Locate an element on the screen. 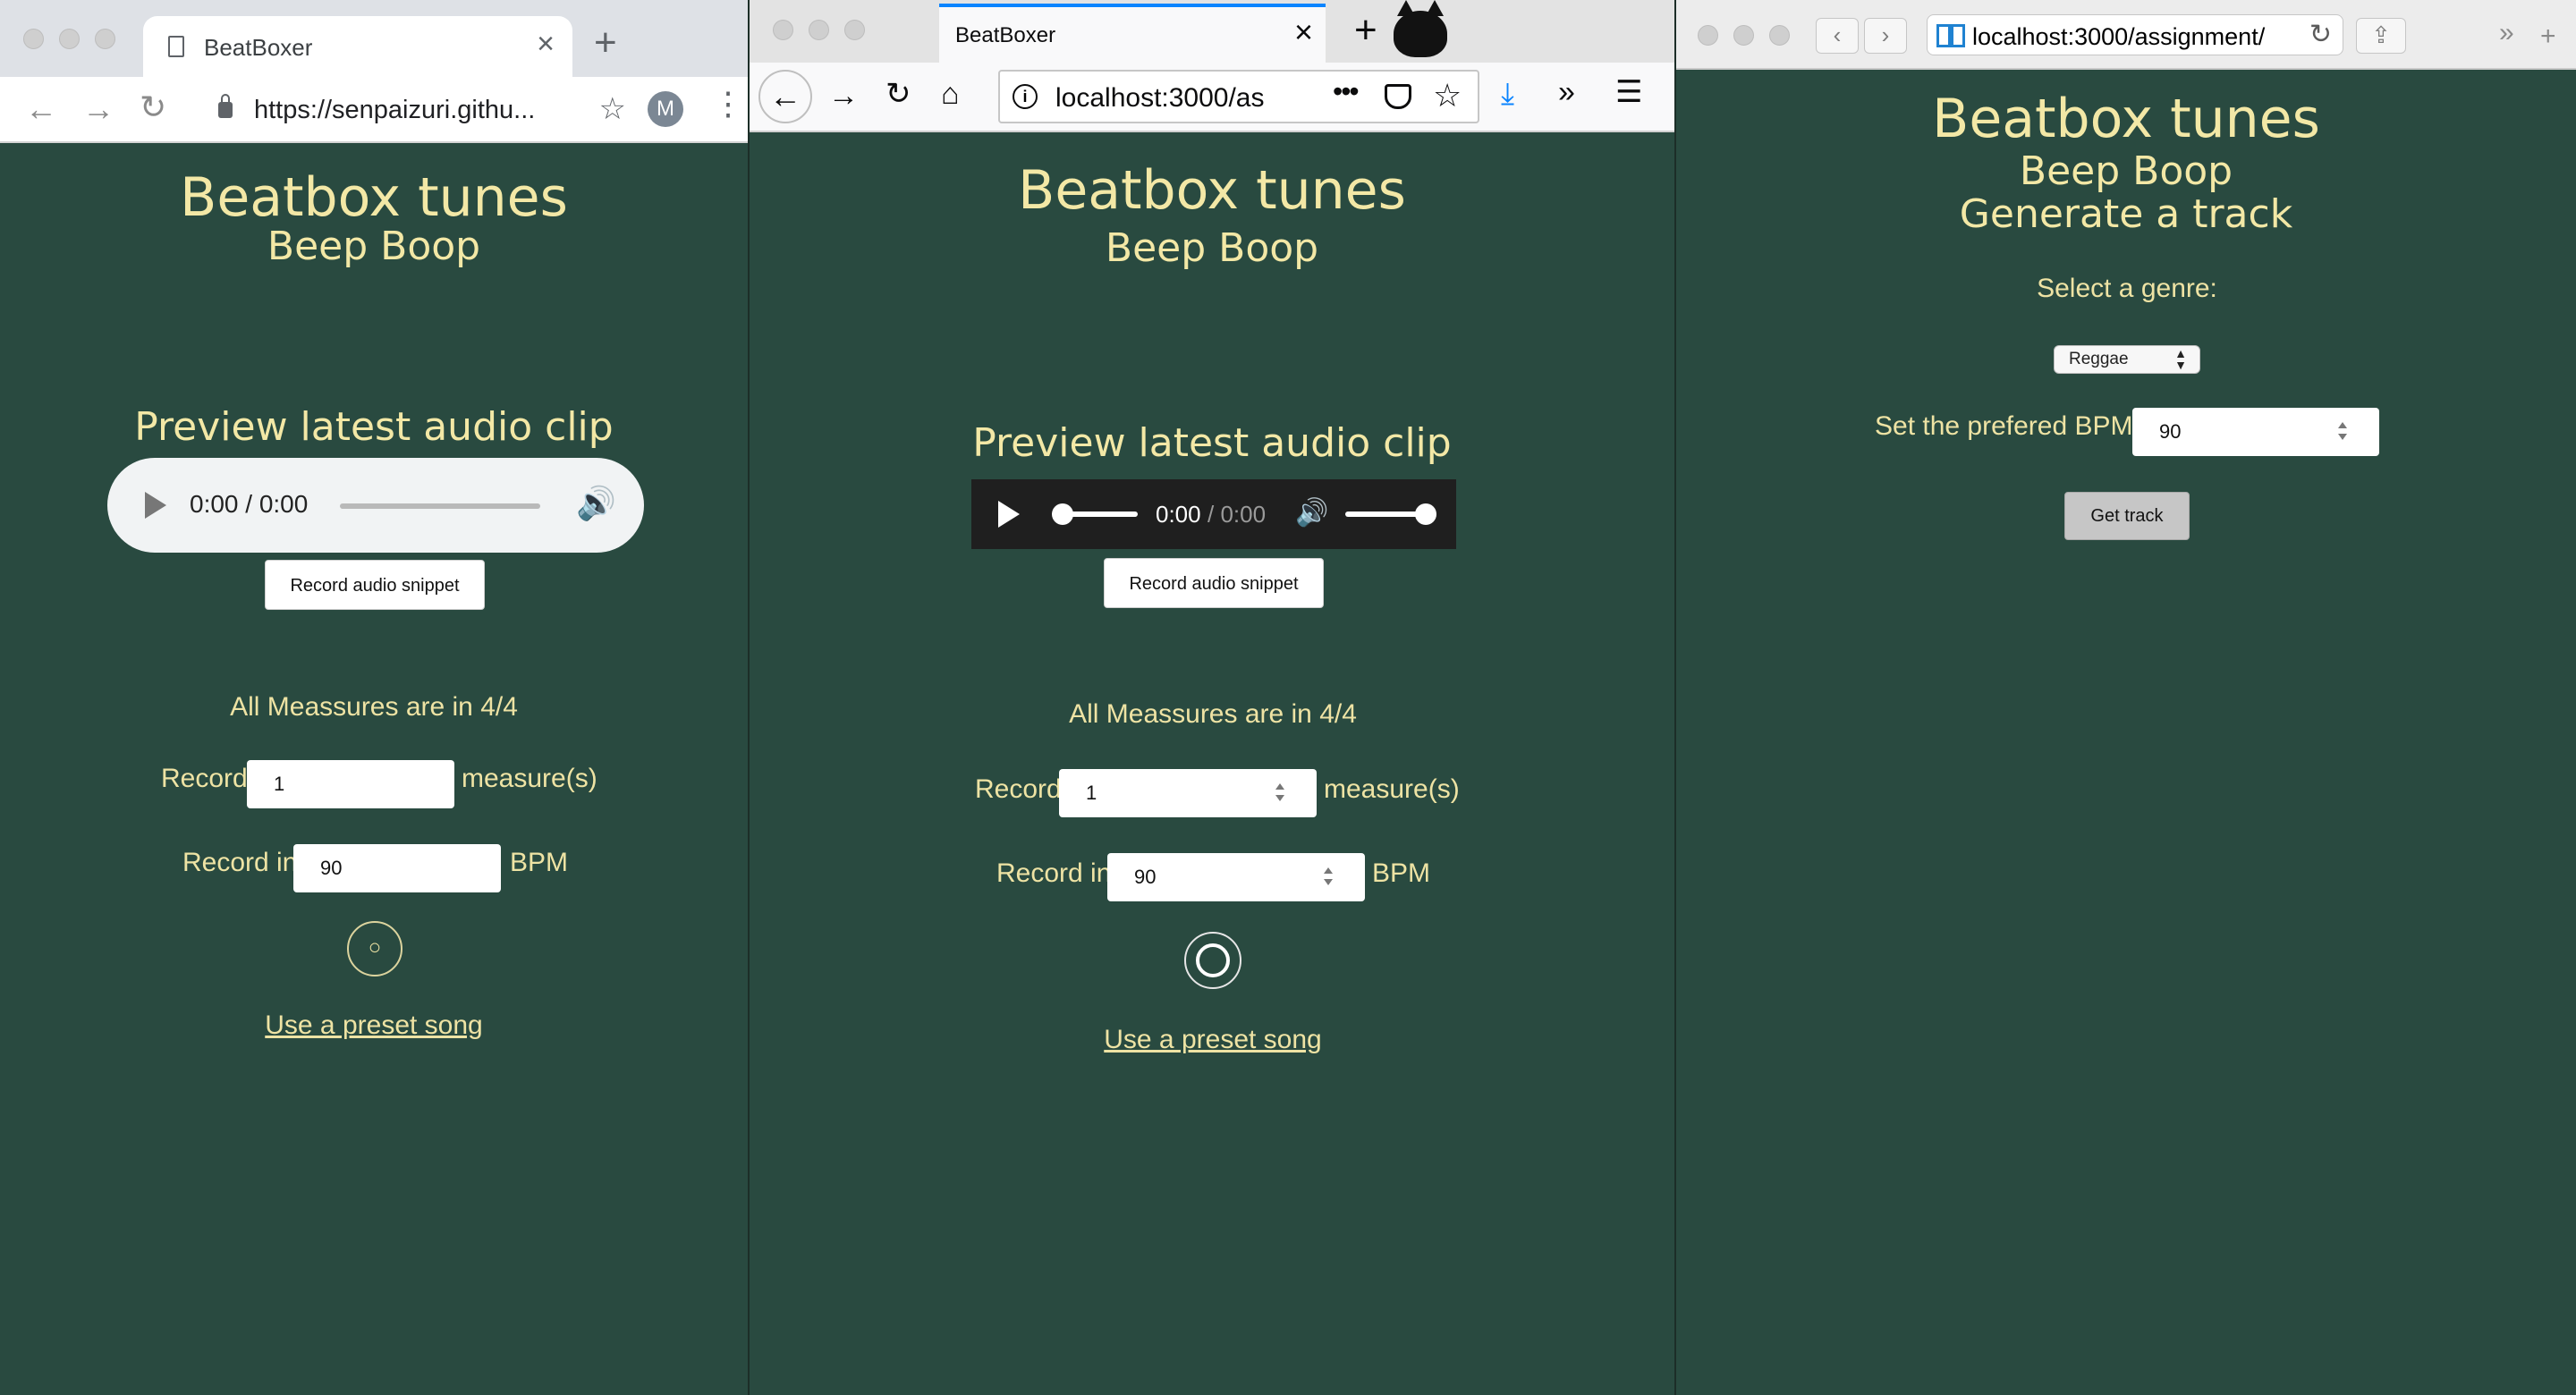 This screenshot has width=2576, height=1395. page-actions-icon: ••• is located at coordinates (1346, 91).